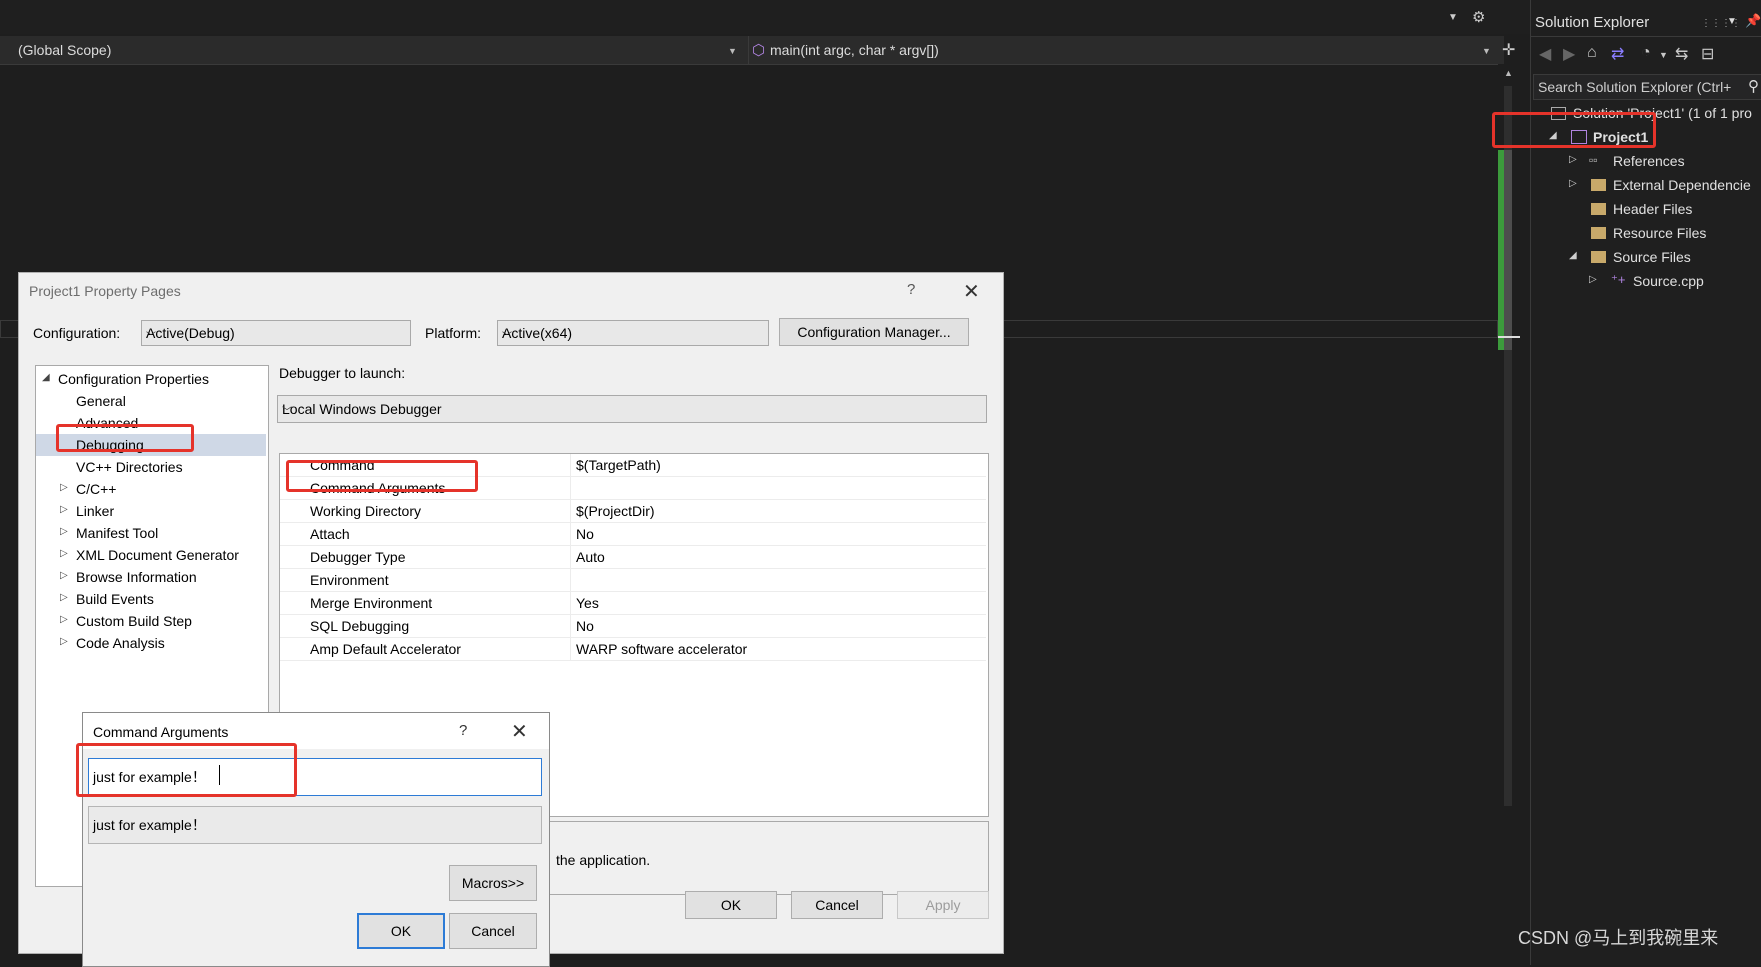  What do you see at coordinates (1646, 53) in the screenshot?
I see `pending-changes-icon: ◔` at bounding box center [1646, 53].